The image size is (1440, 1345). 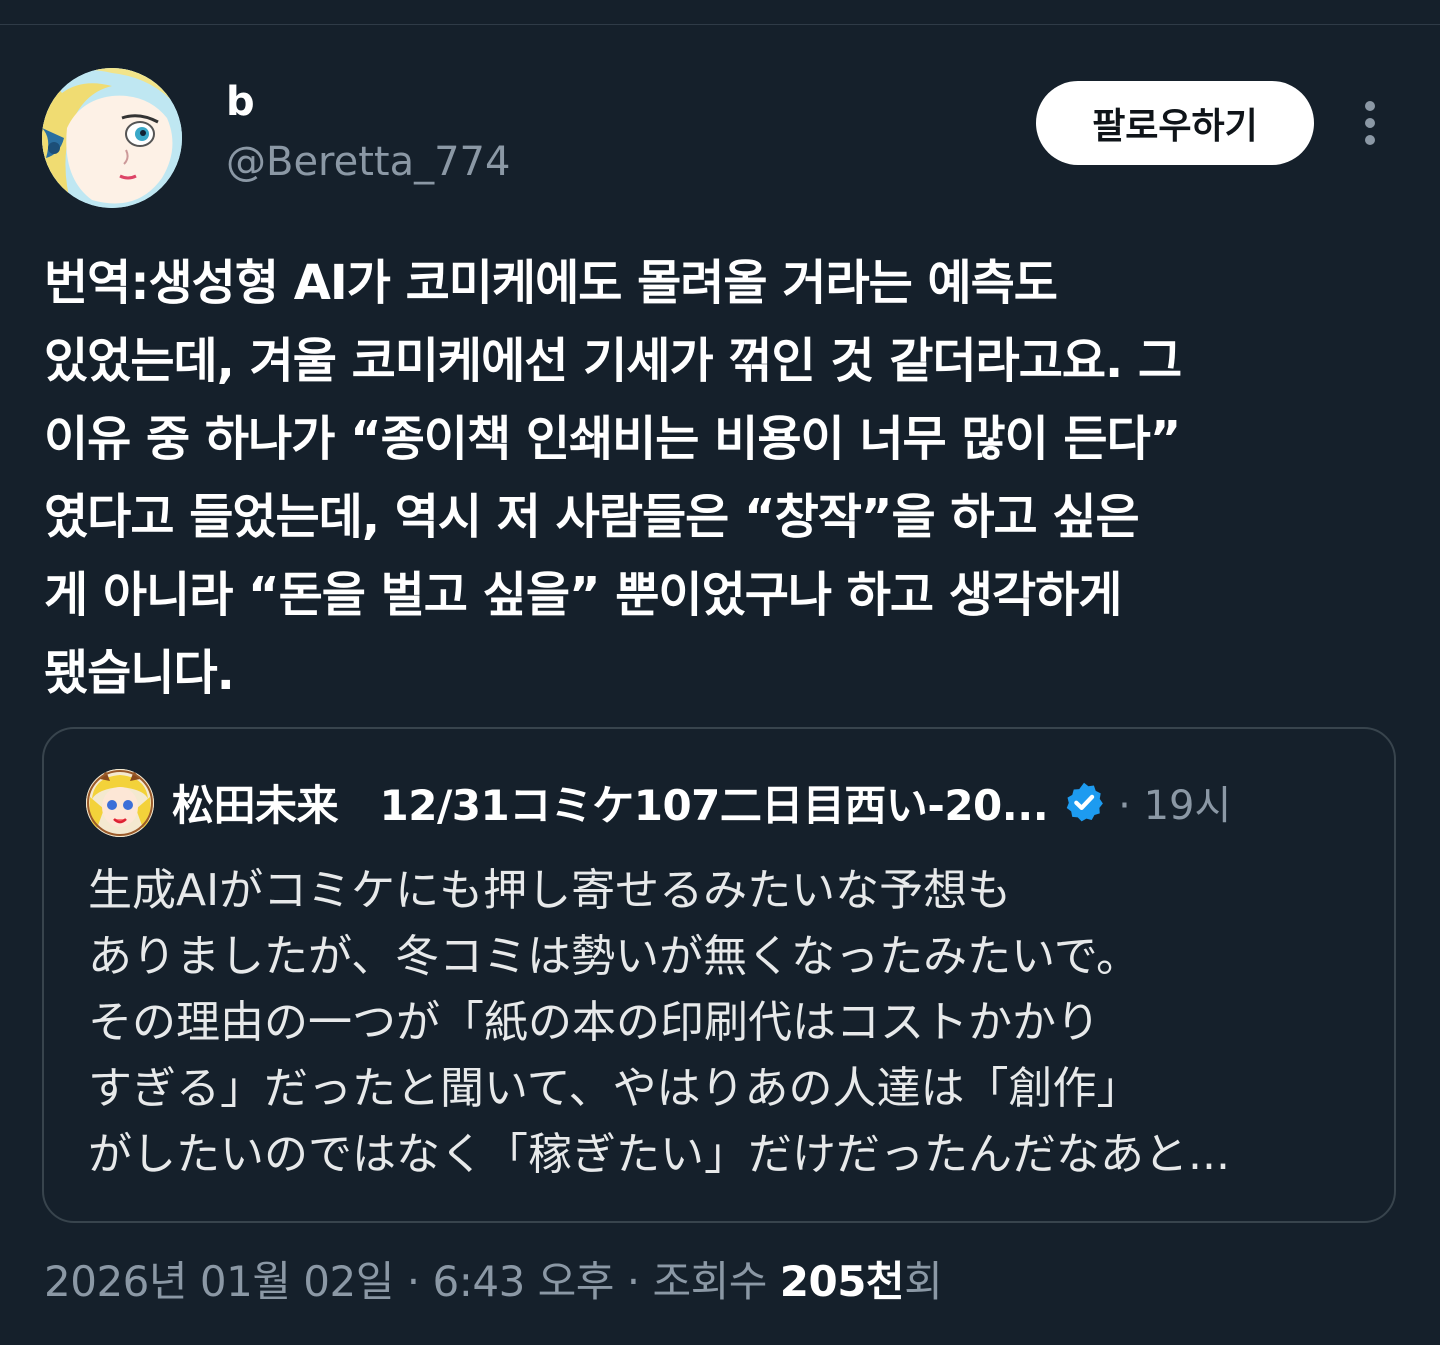 I want to click on follow-button: 팔로우하기, so click(x=1175, y=123).